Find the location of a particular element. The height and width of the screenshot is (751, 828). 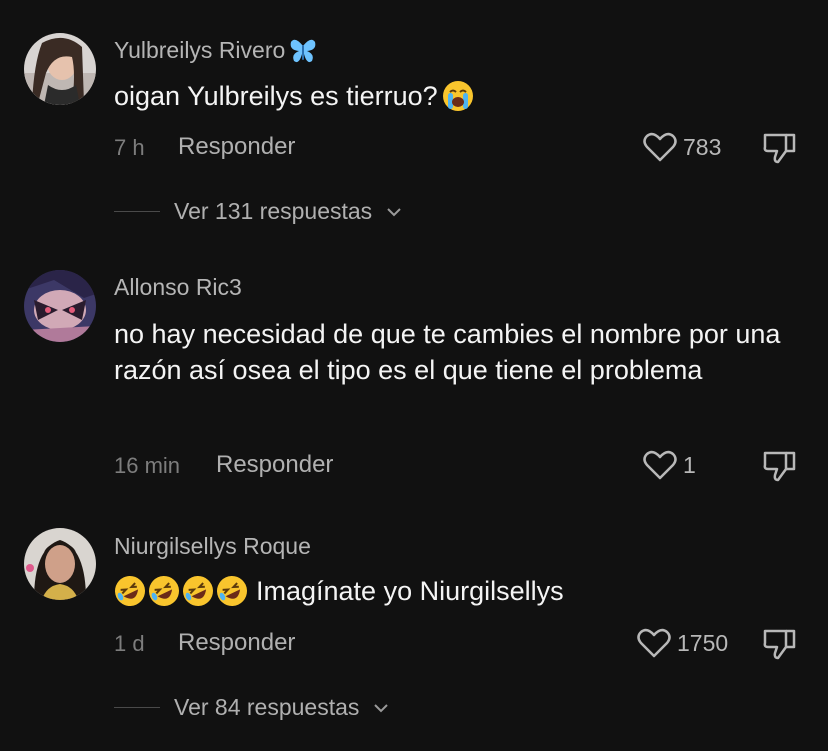

reply-button: Responder is located at coordinates (236, 643).